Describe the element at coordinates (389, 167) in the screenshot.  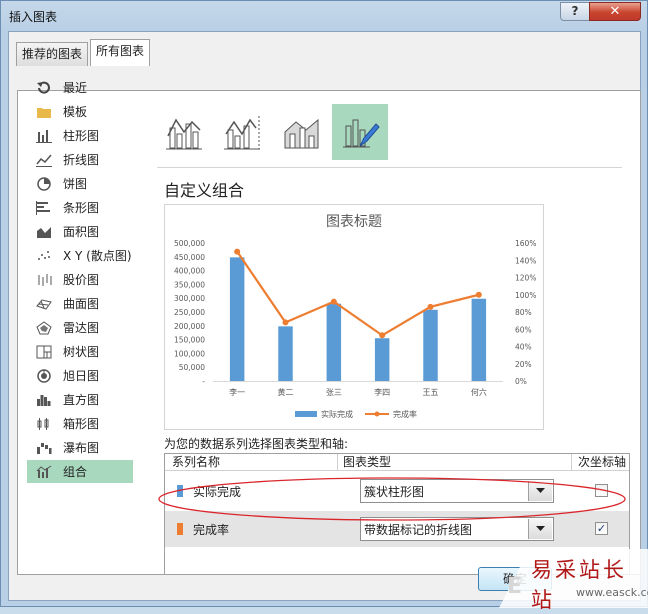
I see `section-divider` at that location.